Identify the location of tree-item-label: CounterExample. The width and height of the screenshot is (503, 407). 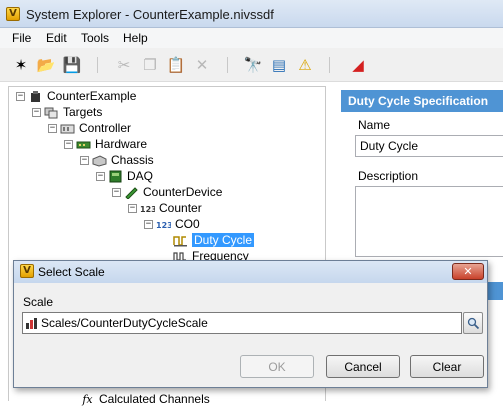
(92, 96).